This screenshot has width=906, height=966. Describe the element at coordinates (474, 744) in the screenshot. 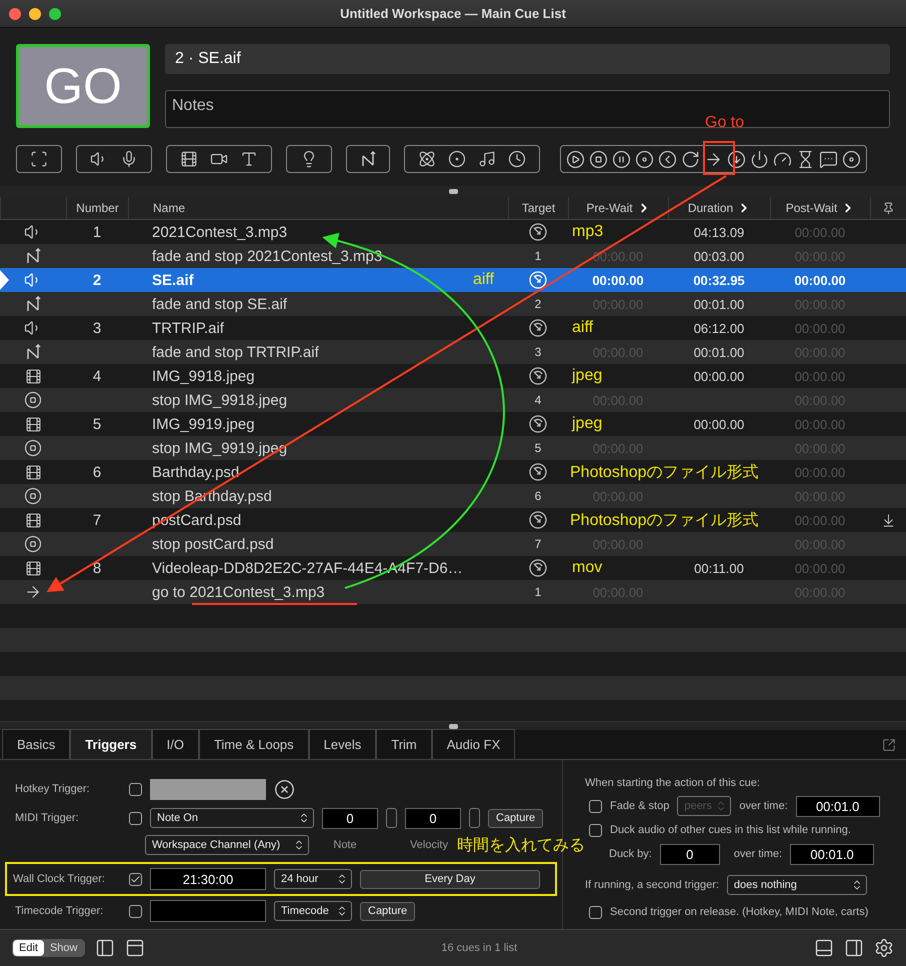

I see `inspector-tab: Audio FX` at that location.